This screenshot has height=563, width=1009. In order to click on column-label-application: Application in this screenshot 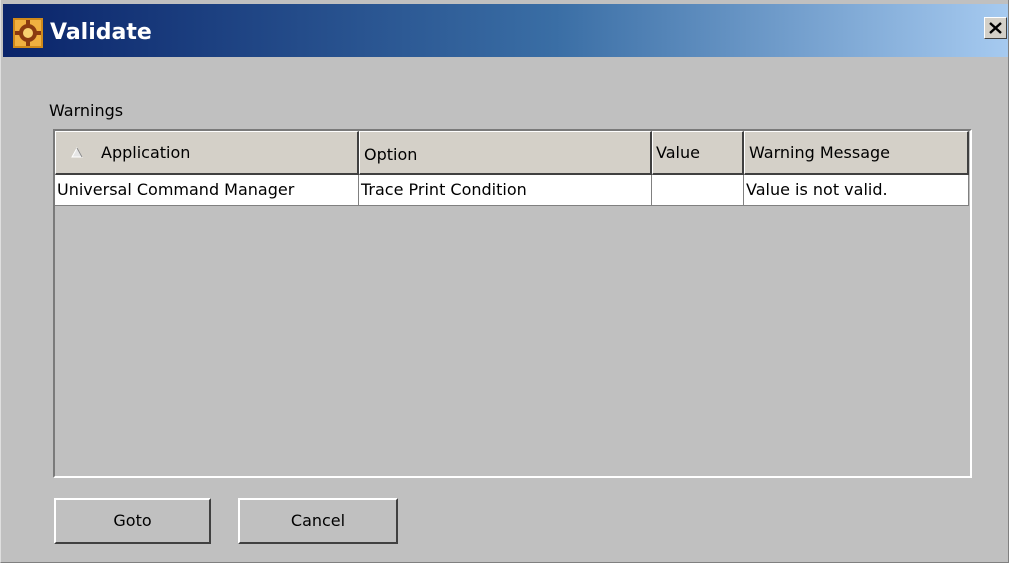, I will do `click(146, 152)`.